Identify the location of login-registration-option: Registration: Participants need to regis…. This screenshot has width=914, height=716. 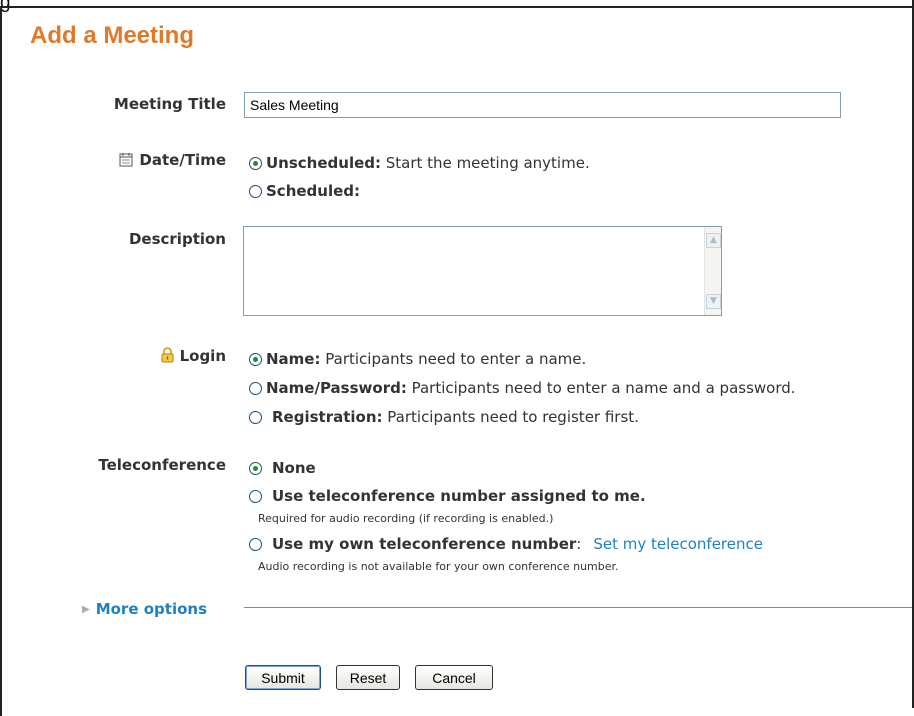
(444, 417).